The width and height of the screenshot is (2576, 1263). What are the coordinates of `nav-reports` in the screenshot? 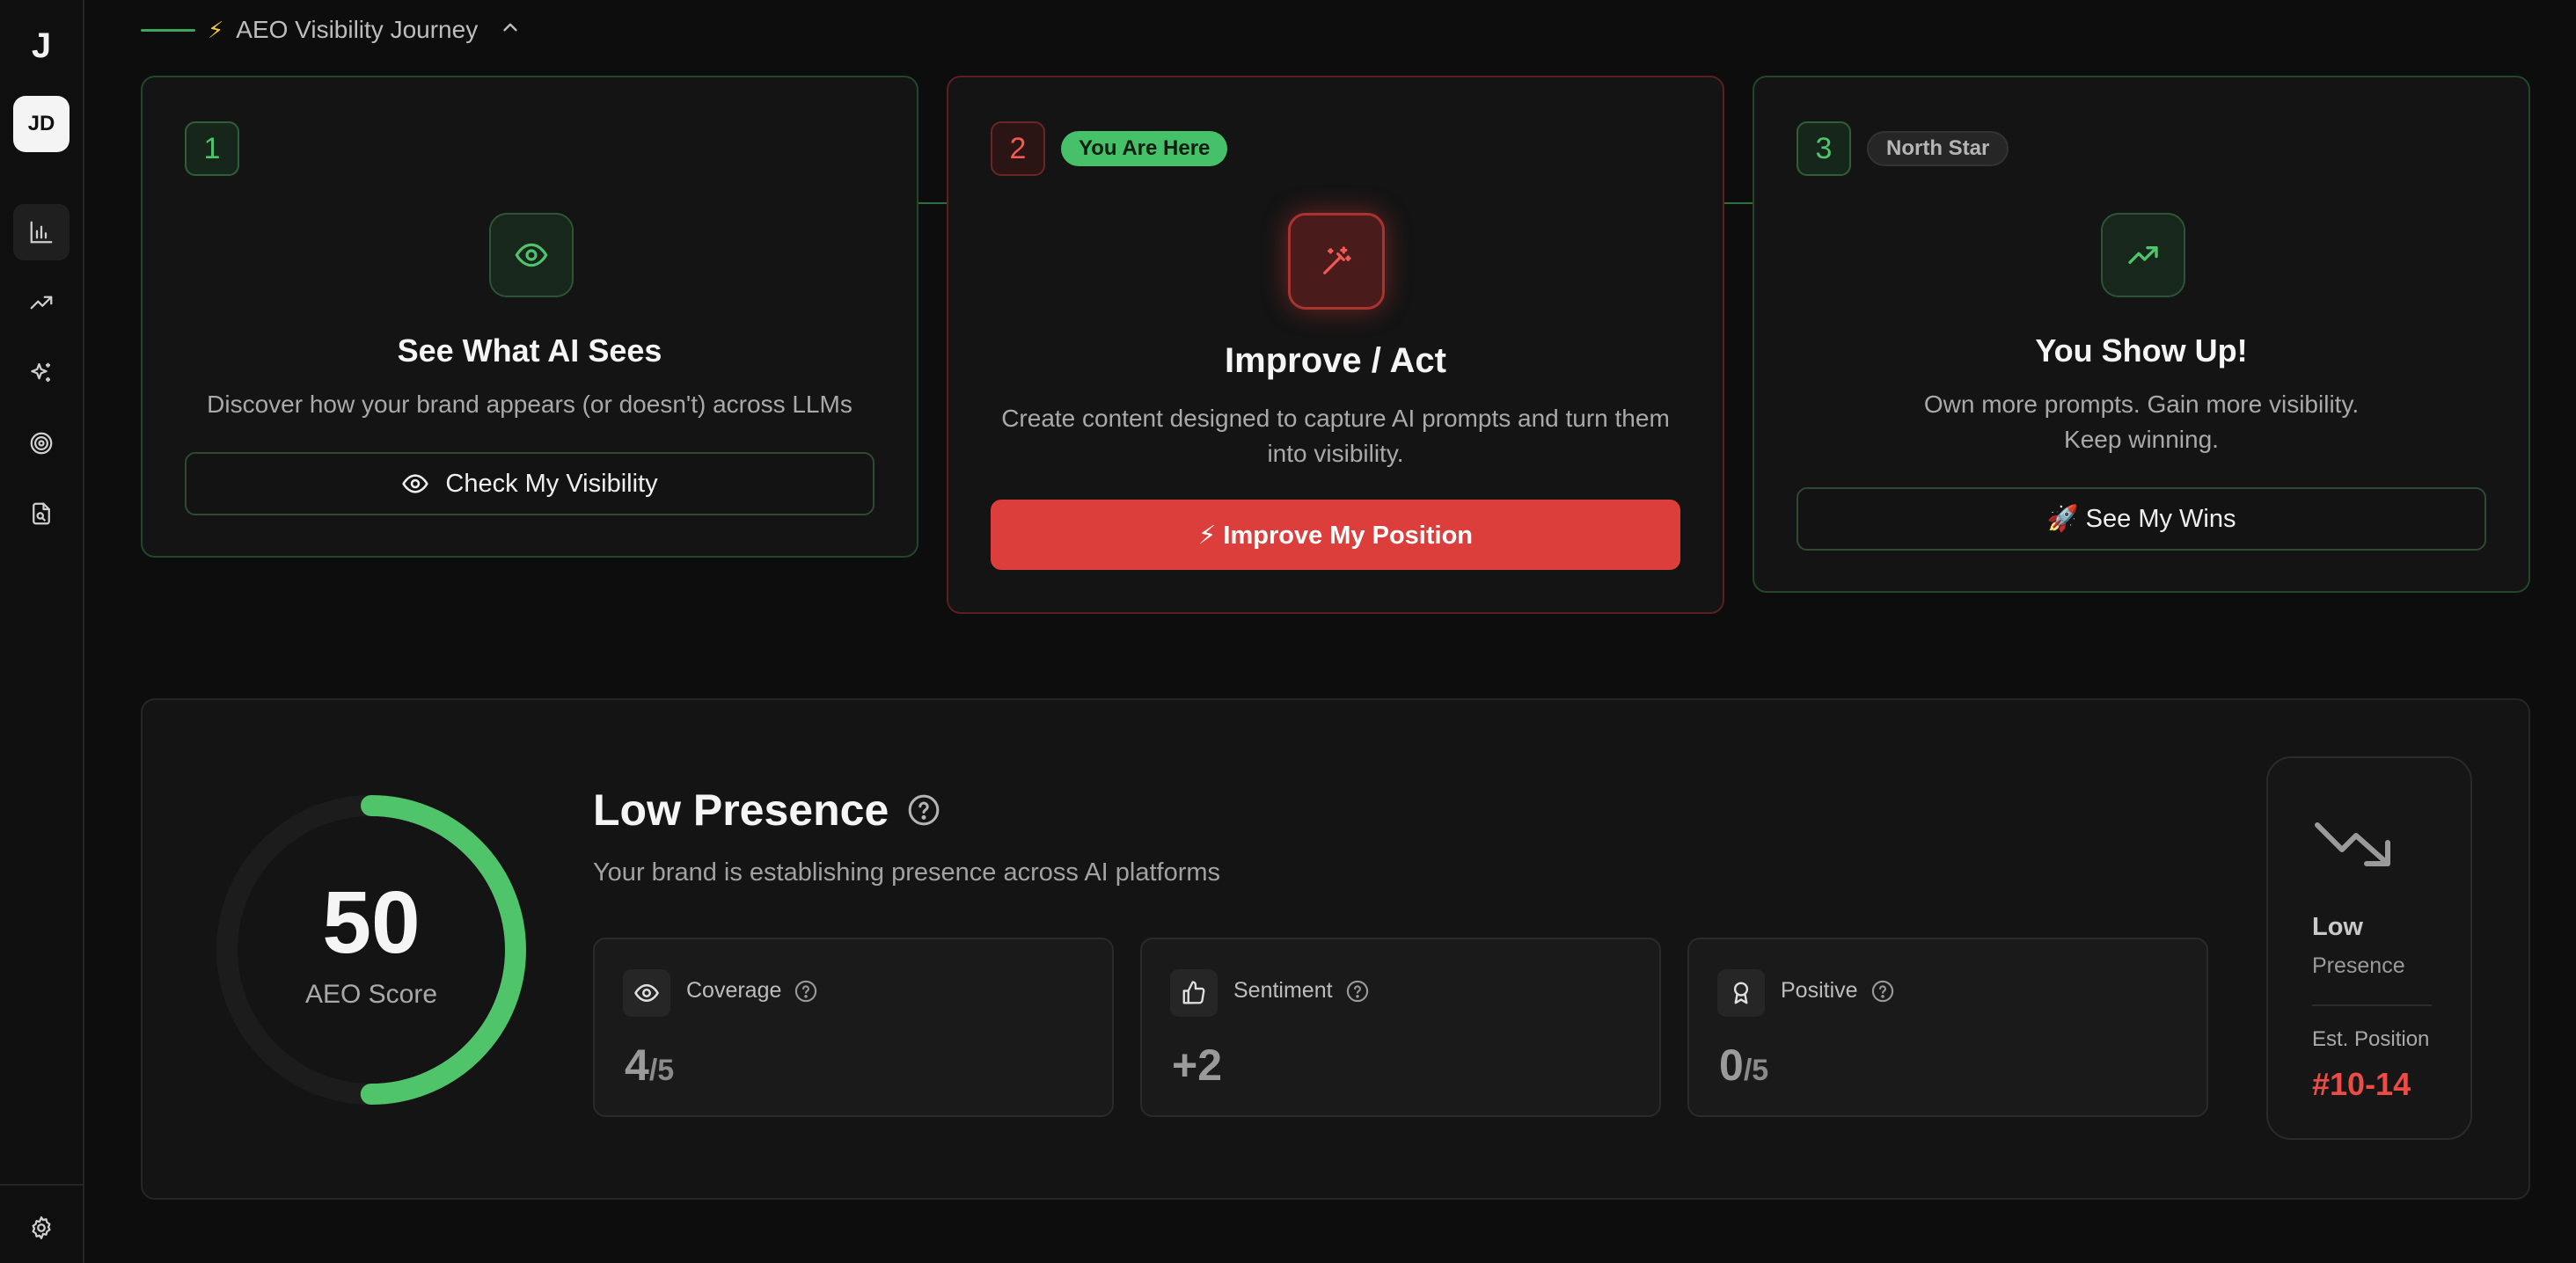 It's located at (41, 514).